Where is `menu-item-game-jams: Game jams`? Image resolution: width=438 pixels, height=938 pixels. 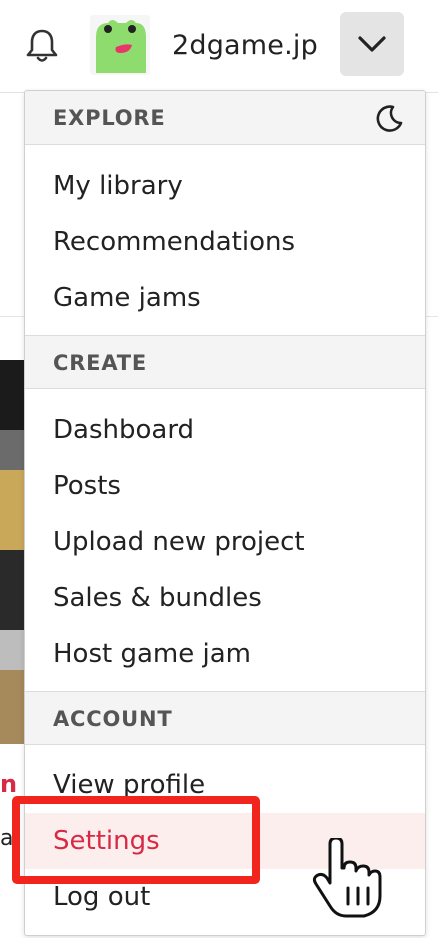 menu-item-game-jams: Game jams is located at coordinates (225, 298).